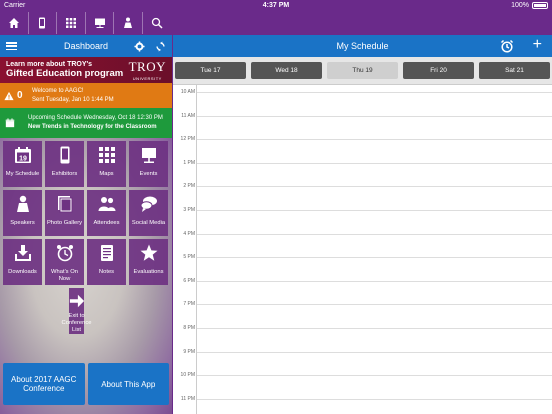 This screenshot has height=414, width=552. I want to click on day-tab-active: Thu 19, so click(362, 70).